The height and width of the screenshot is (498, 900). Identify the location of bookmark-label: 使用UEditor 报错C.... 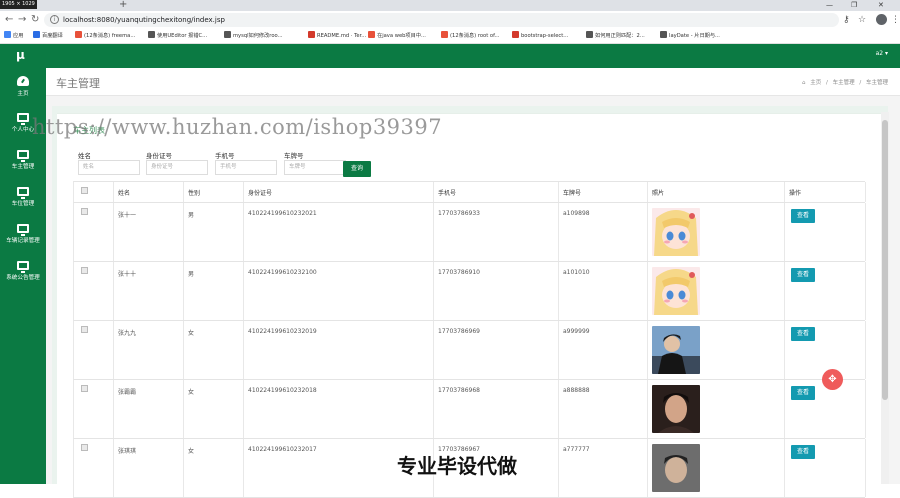
(182, 36).